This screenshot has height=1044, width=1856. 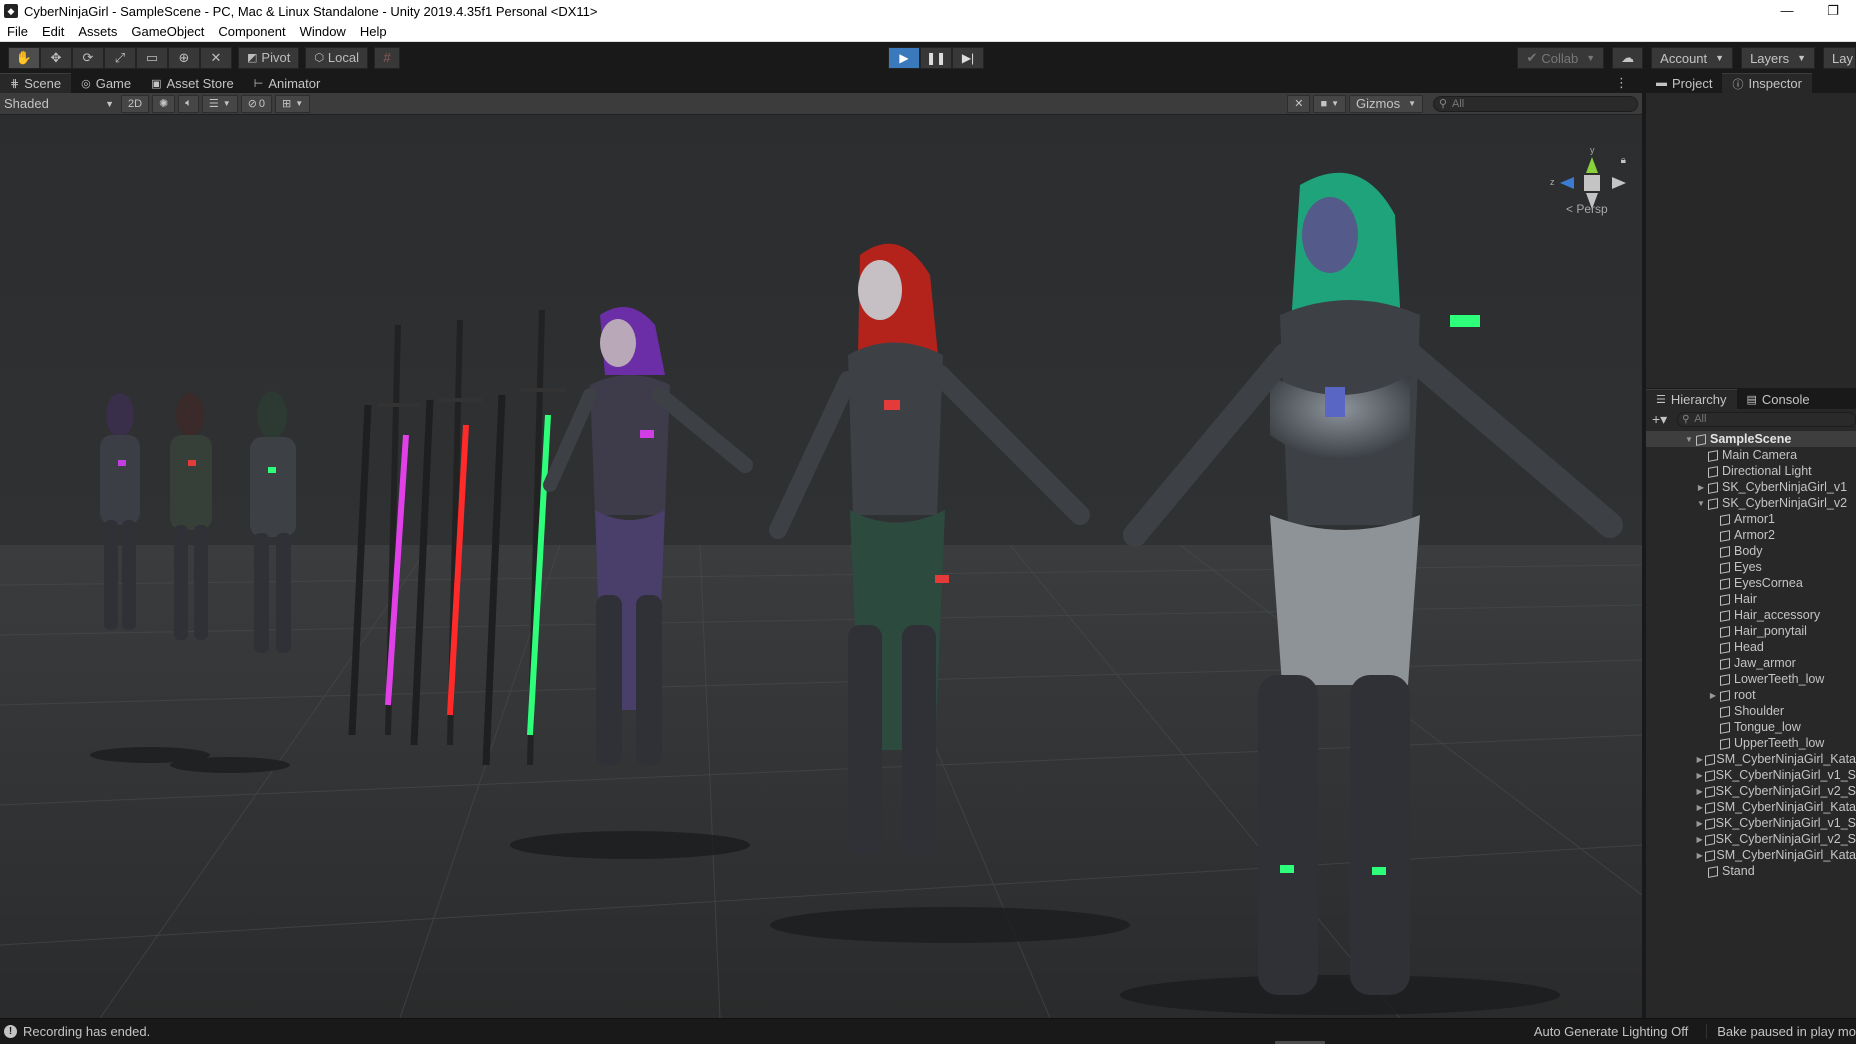 I want to click on projection-label: < Persp, so click(x=1587, y=209).